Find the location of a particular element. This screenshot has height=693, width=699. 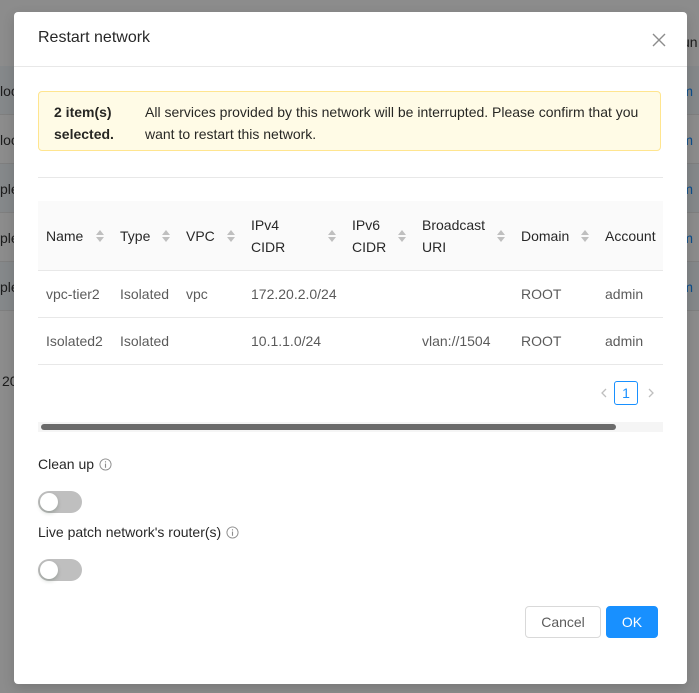

cell-broadcast: vlan://1504 is located at coordinates (463, 341).